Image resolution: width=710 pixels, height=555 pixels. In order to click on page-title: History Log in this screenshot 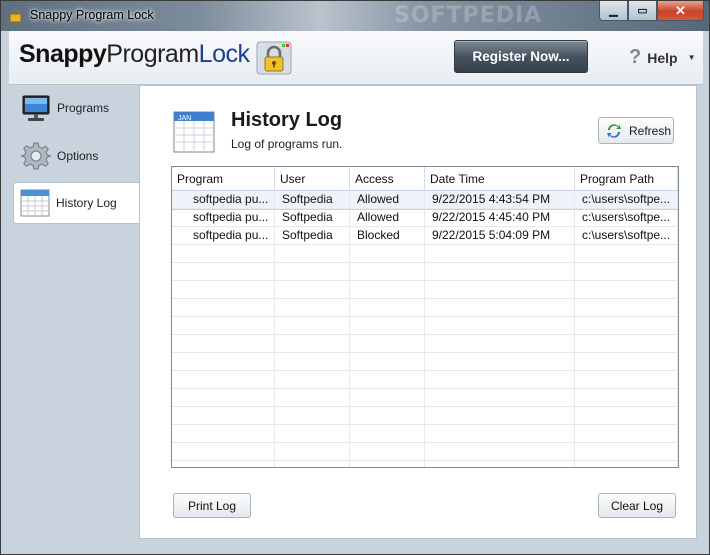, I will do `click(287, 120)`.